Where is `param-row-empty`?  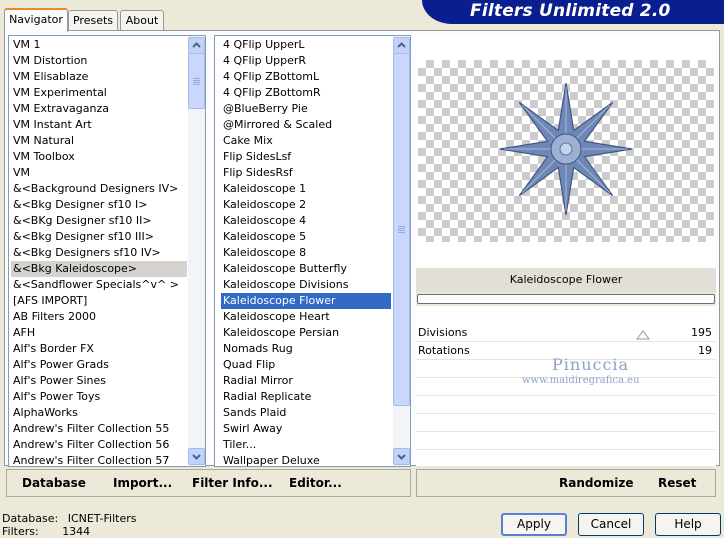
param-row-empty is located at coordinates (566, 441).